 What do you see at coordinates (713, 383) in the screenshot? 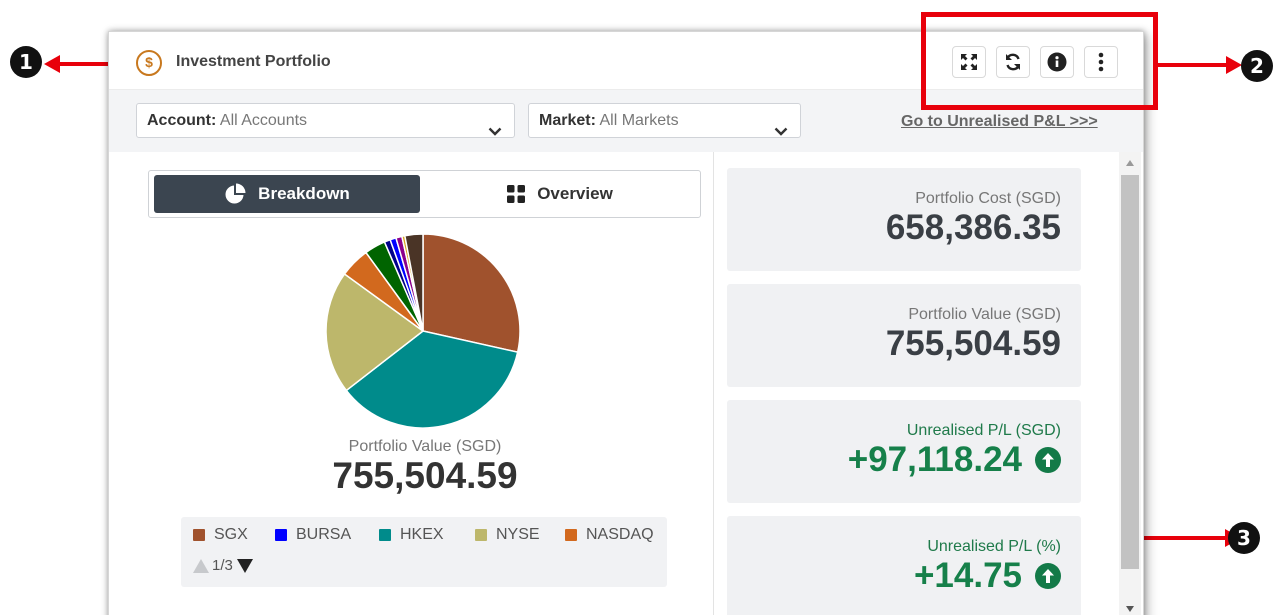
I see `pane-divider` at bounding box center [713, 383].